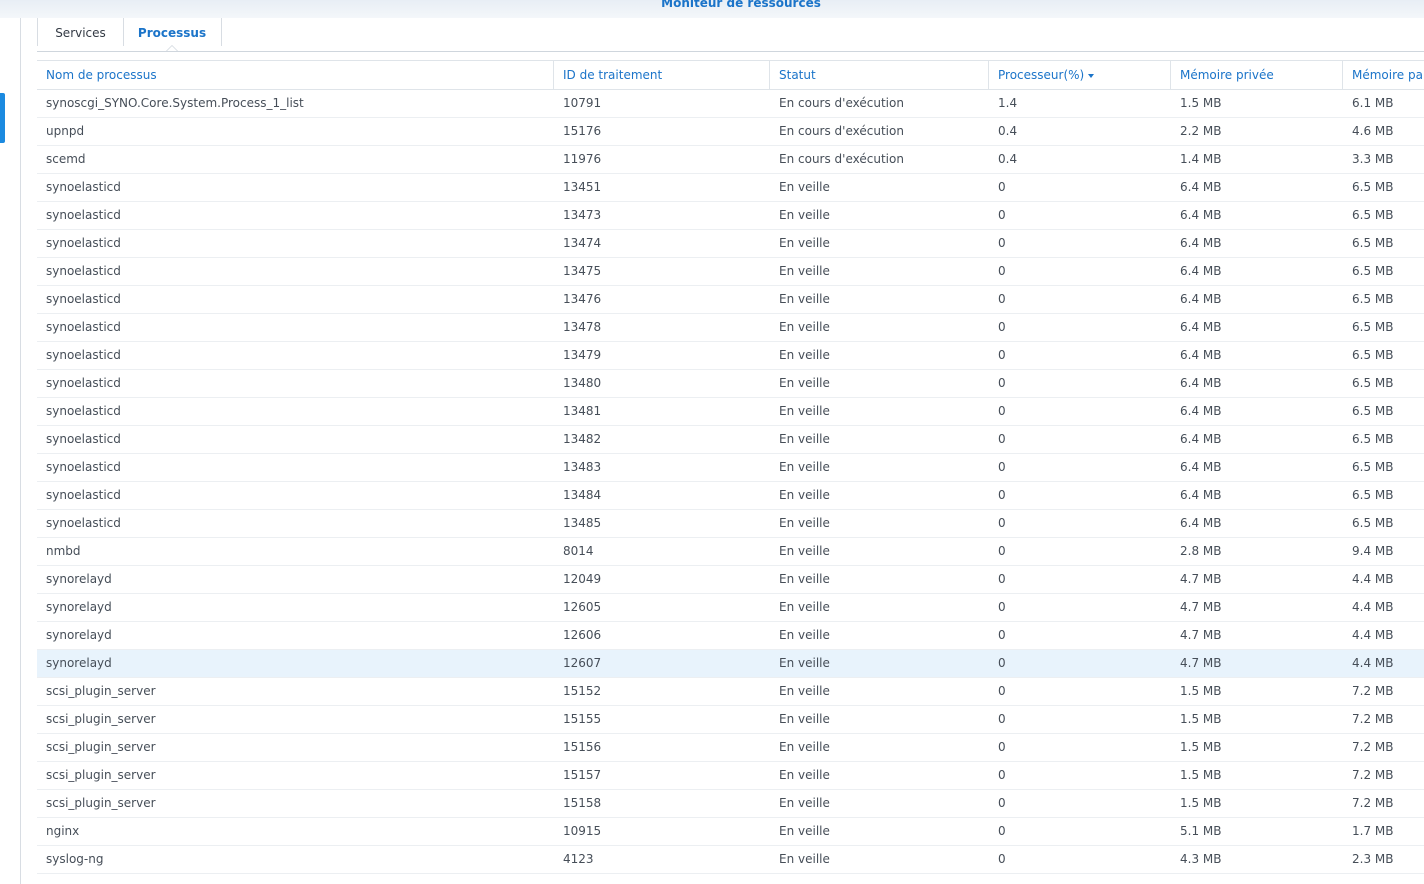  I want to click on sidebar-active-indicator, so click(2, 118).